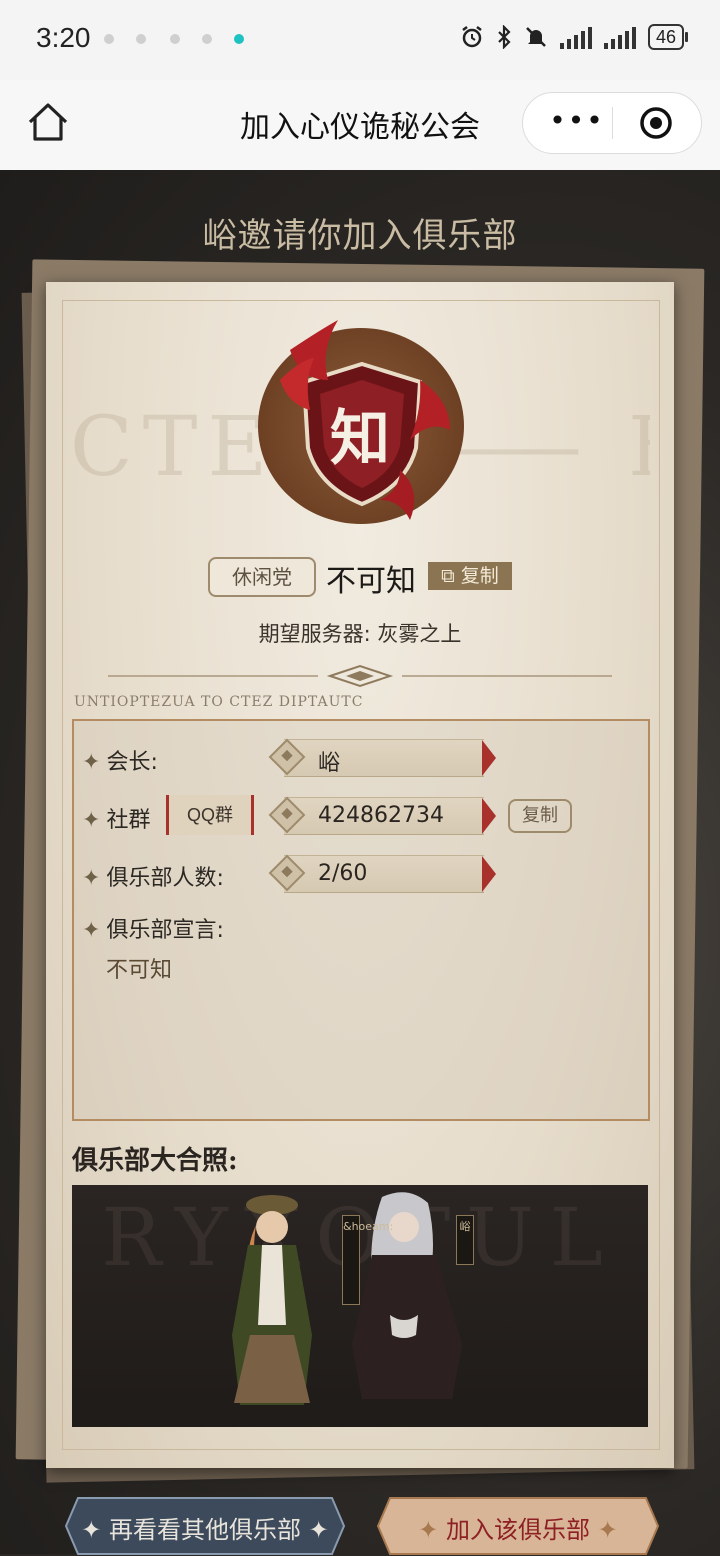  What do you see at coordinates (343, 873) in the screenshot?
I see `members-count: 2/60` at bounding box center [343, 873].